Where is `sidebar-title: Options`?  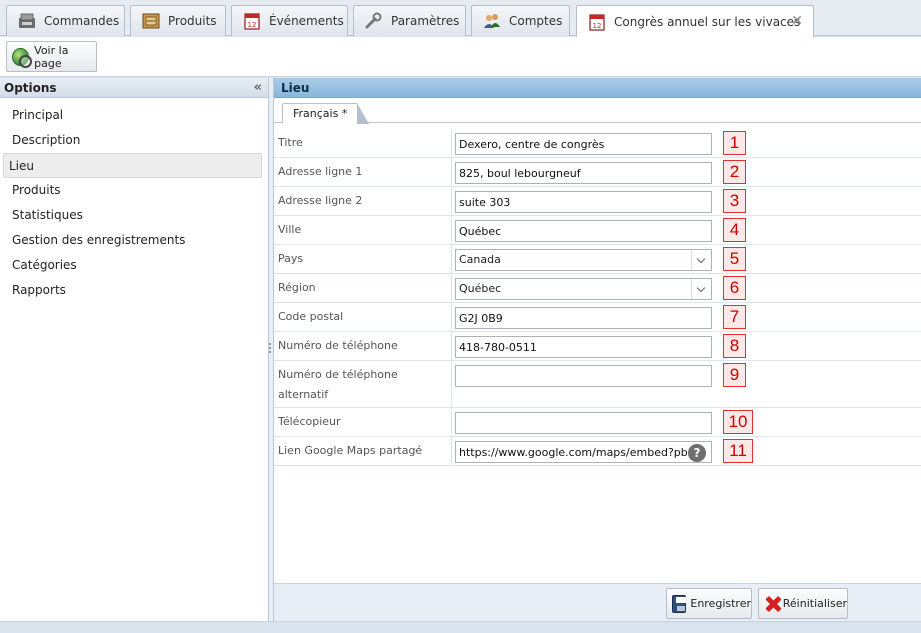 sidebar-title: Options is located at coordinates (30, 88).